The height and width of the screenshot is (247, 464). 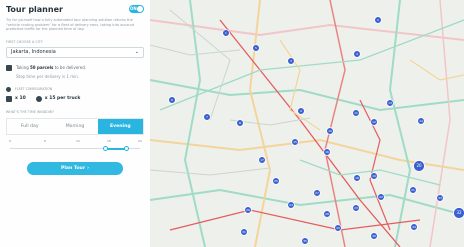 I want to click on marker-label: 33, so click(x=440, y=198).